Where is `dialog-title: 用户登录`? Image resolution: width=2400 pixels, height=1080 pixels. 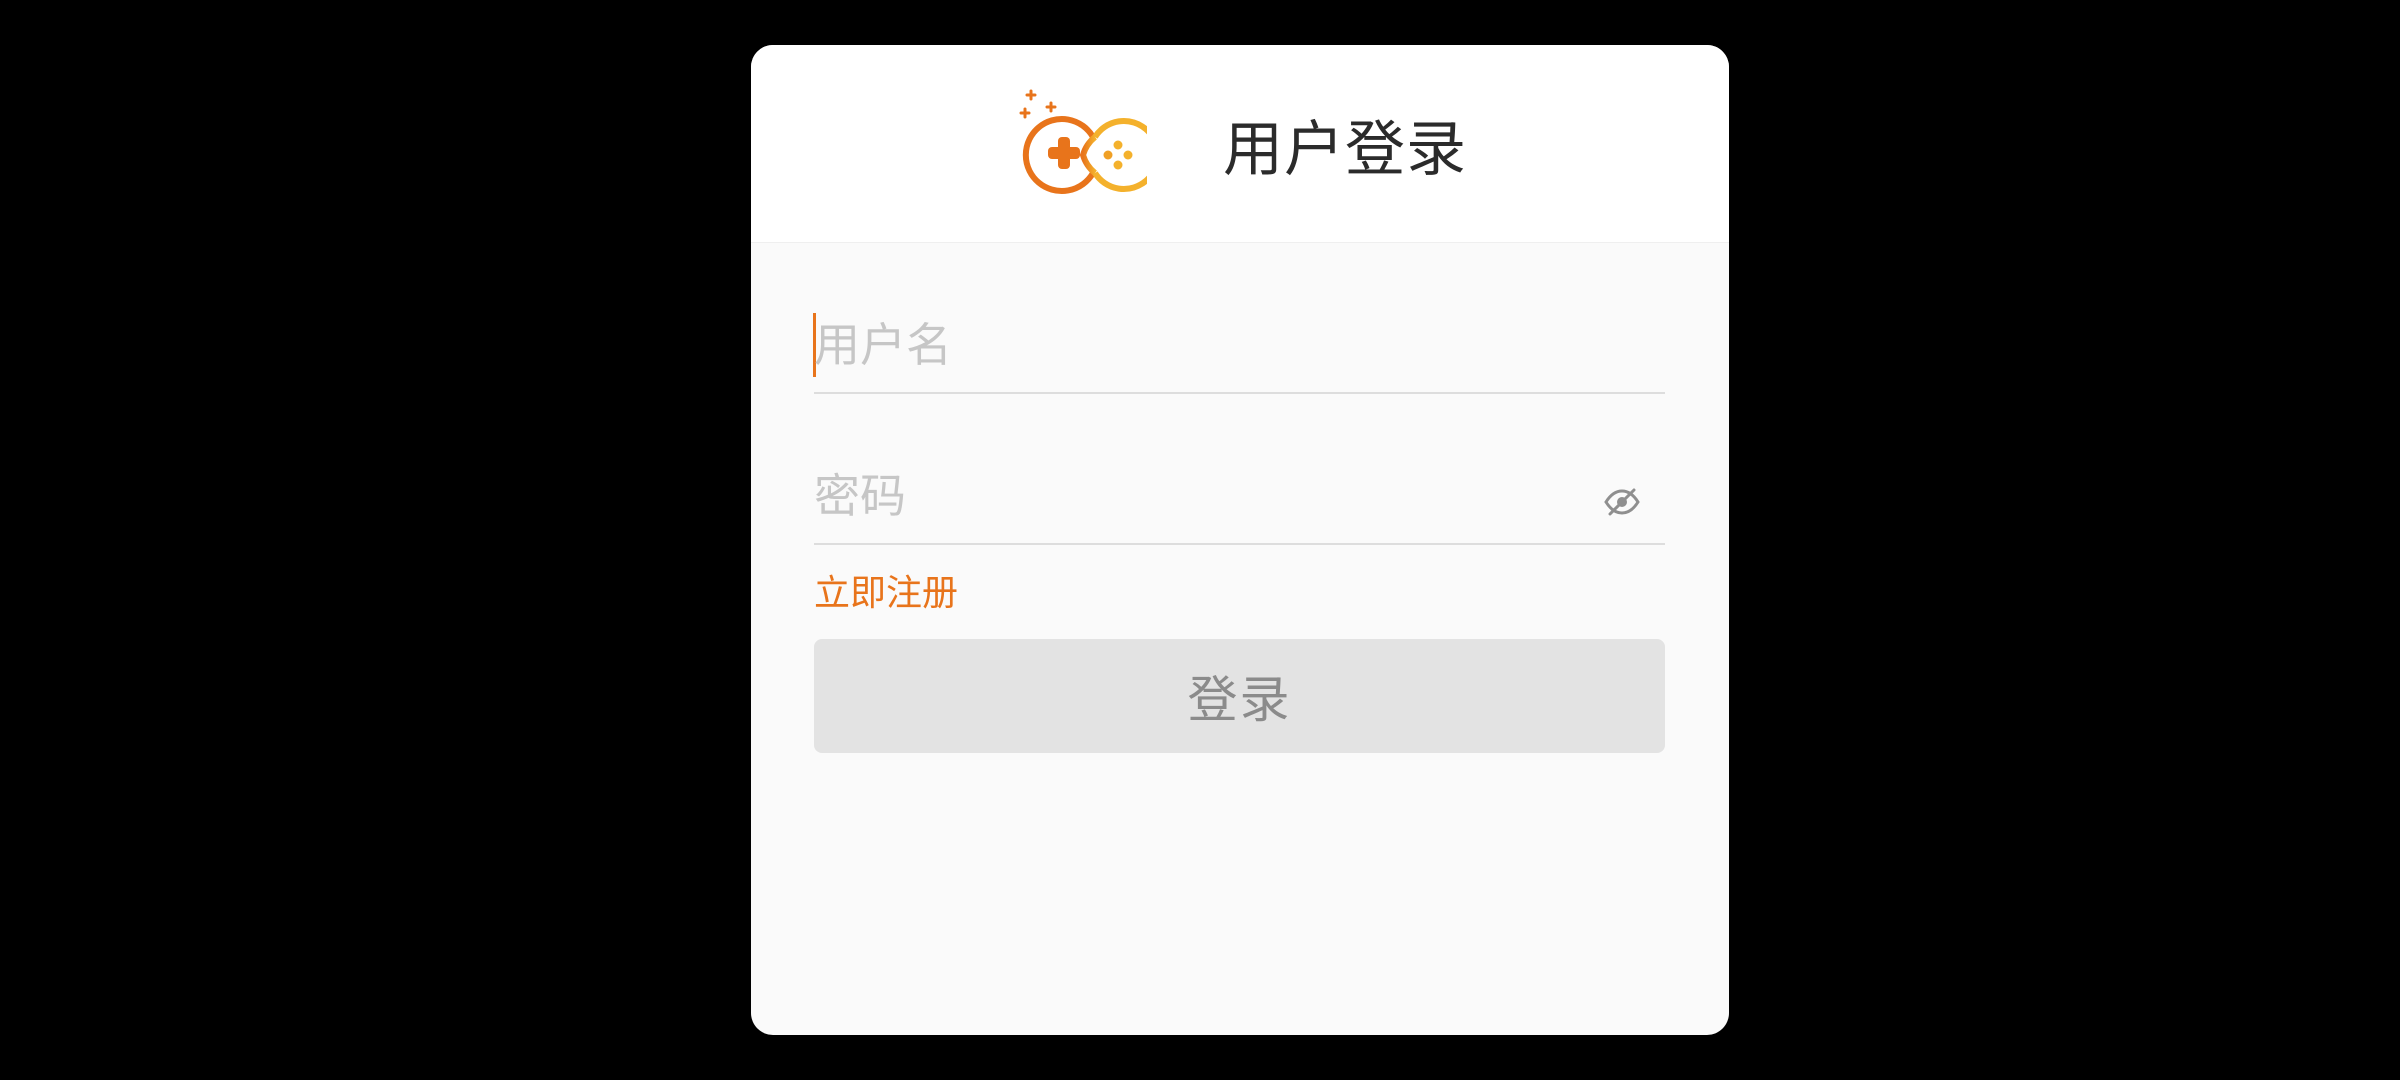
dialog-title: 用户登录 is located at coordinates (1345, 150).